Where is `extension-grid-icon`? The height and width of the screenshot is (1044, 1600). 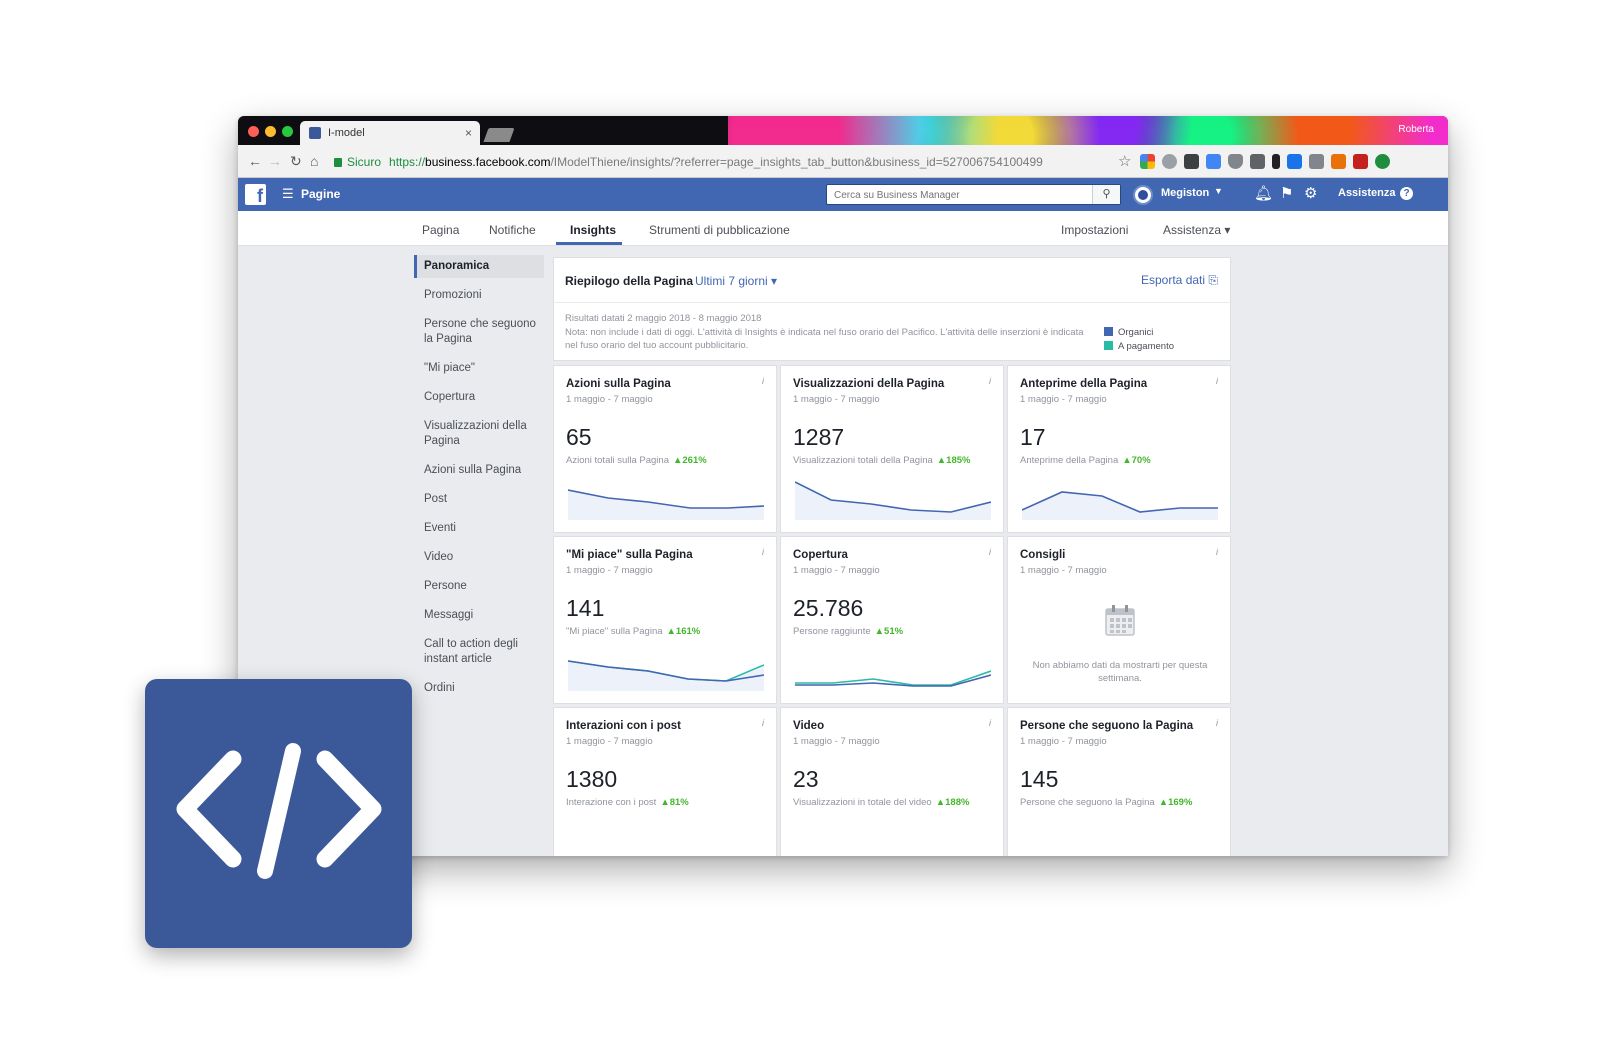
extension-grid-icon is located at coordinates (1316, 161).